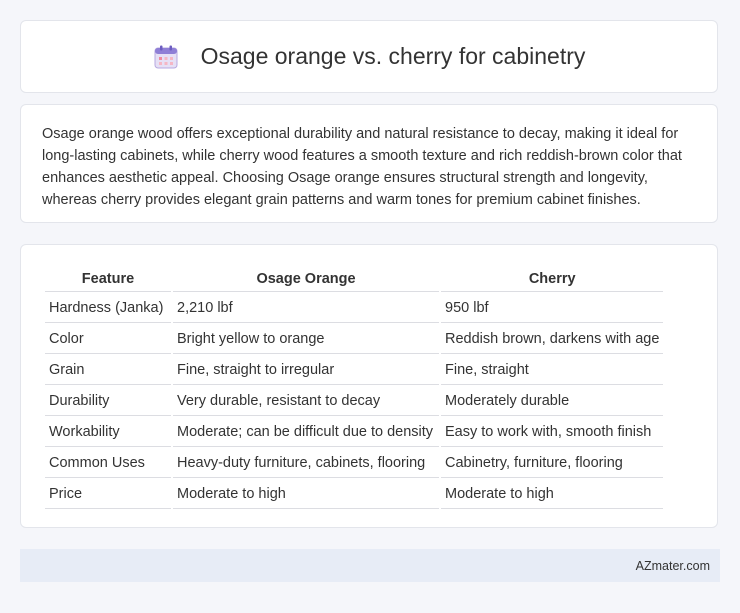 The image size is (740, 613). I want to click on title-card: Osage orange vs. cherry for cabinetry, so click(369, 56).